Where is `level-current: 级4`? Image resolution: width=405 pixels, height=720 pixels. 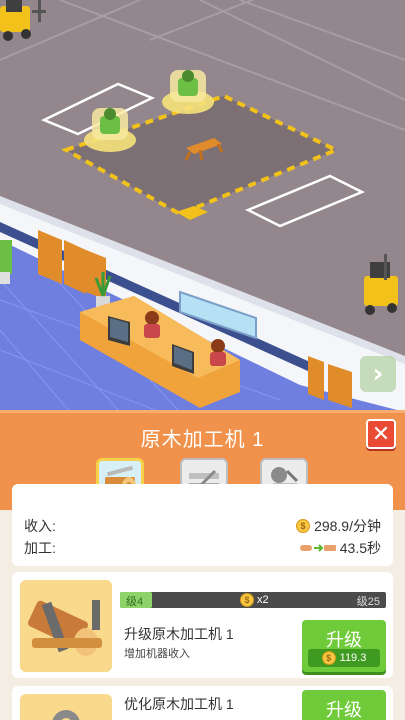 level-current: 级4 is located at coordinates (135, 602).